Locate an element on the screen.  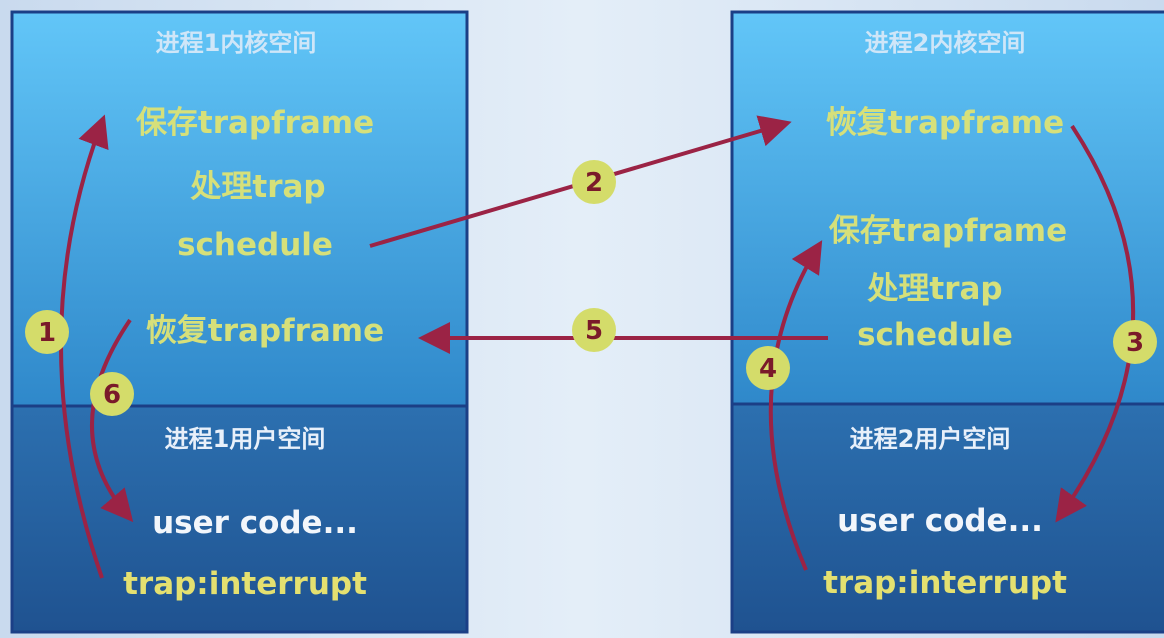
process2-kernel-title: 进程2内核空间 is located at coordinates (945, 43).